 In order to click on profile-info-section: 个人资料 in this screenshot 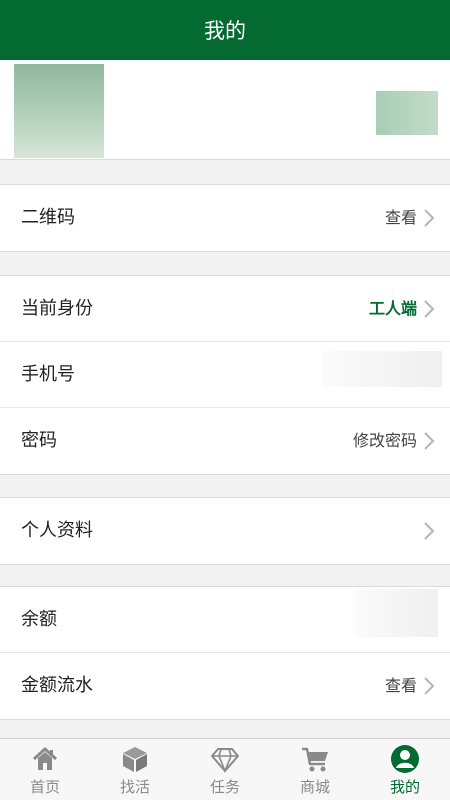, I will do `click(225, 531)`.